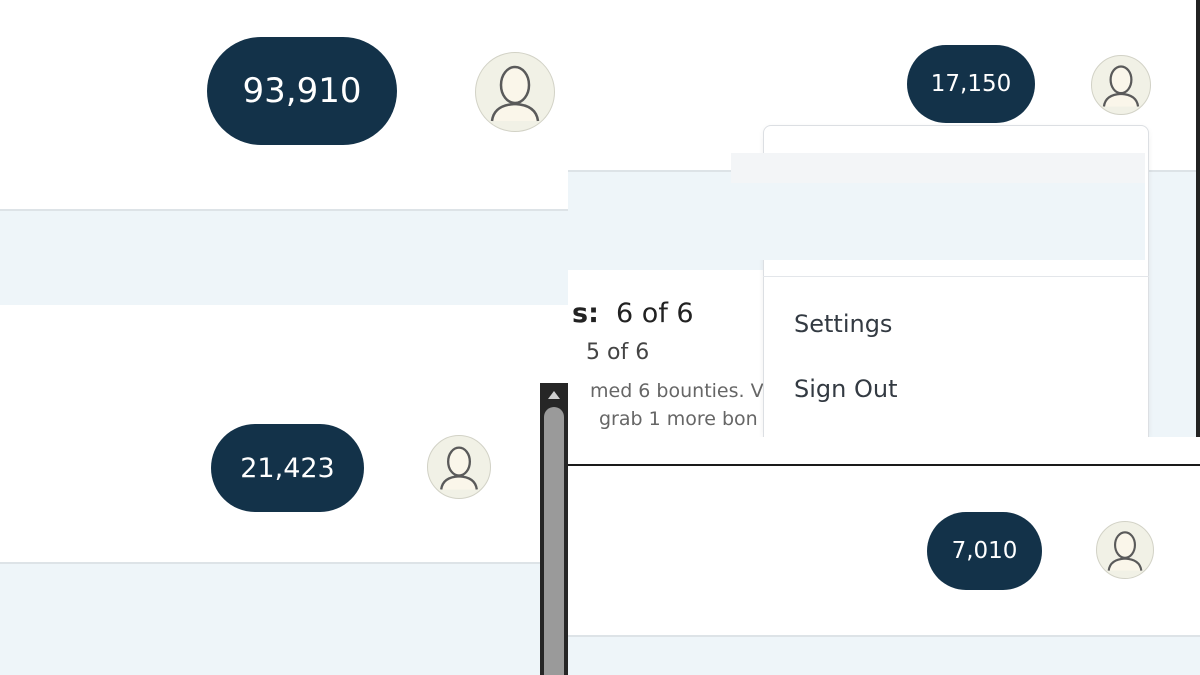 The height and width of the screenshot is (675, 1200). I want to click on vertical-scrollbar, so click(554, 529).